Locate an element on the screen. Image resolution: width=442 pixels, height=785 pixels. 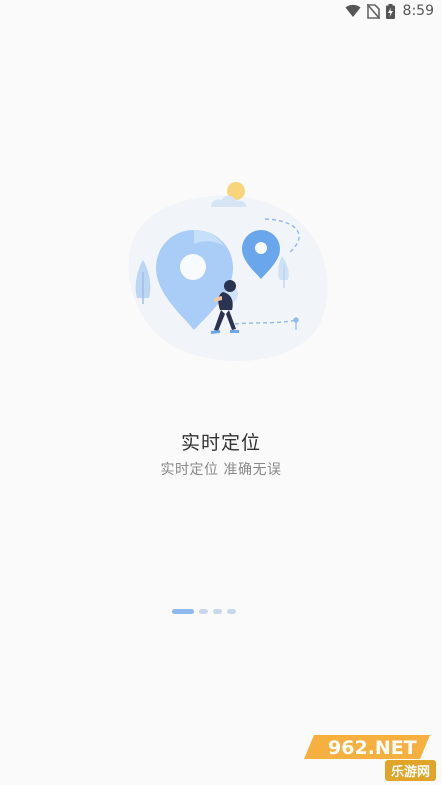
no-sim-icon is located at coordinates (373, 11).